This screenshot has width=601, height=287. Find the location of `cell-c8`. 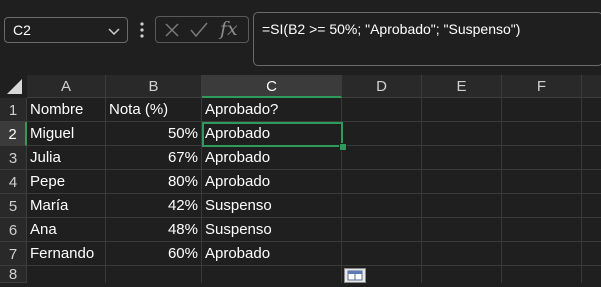

cell-c8 is located at coordinates (272, 274).